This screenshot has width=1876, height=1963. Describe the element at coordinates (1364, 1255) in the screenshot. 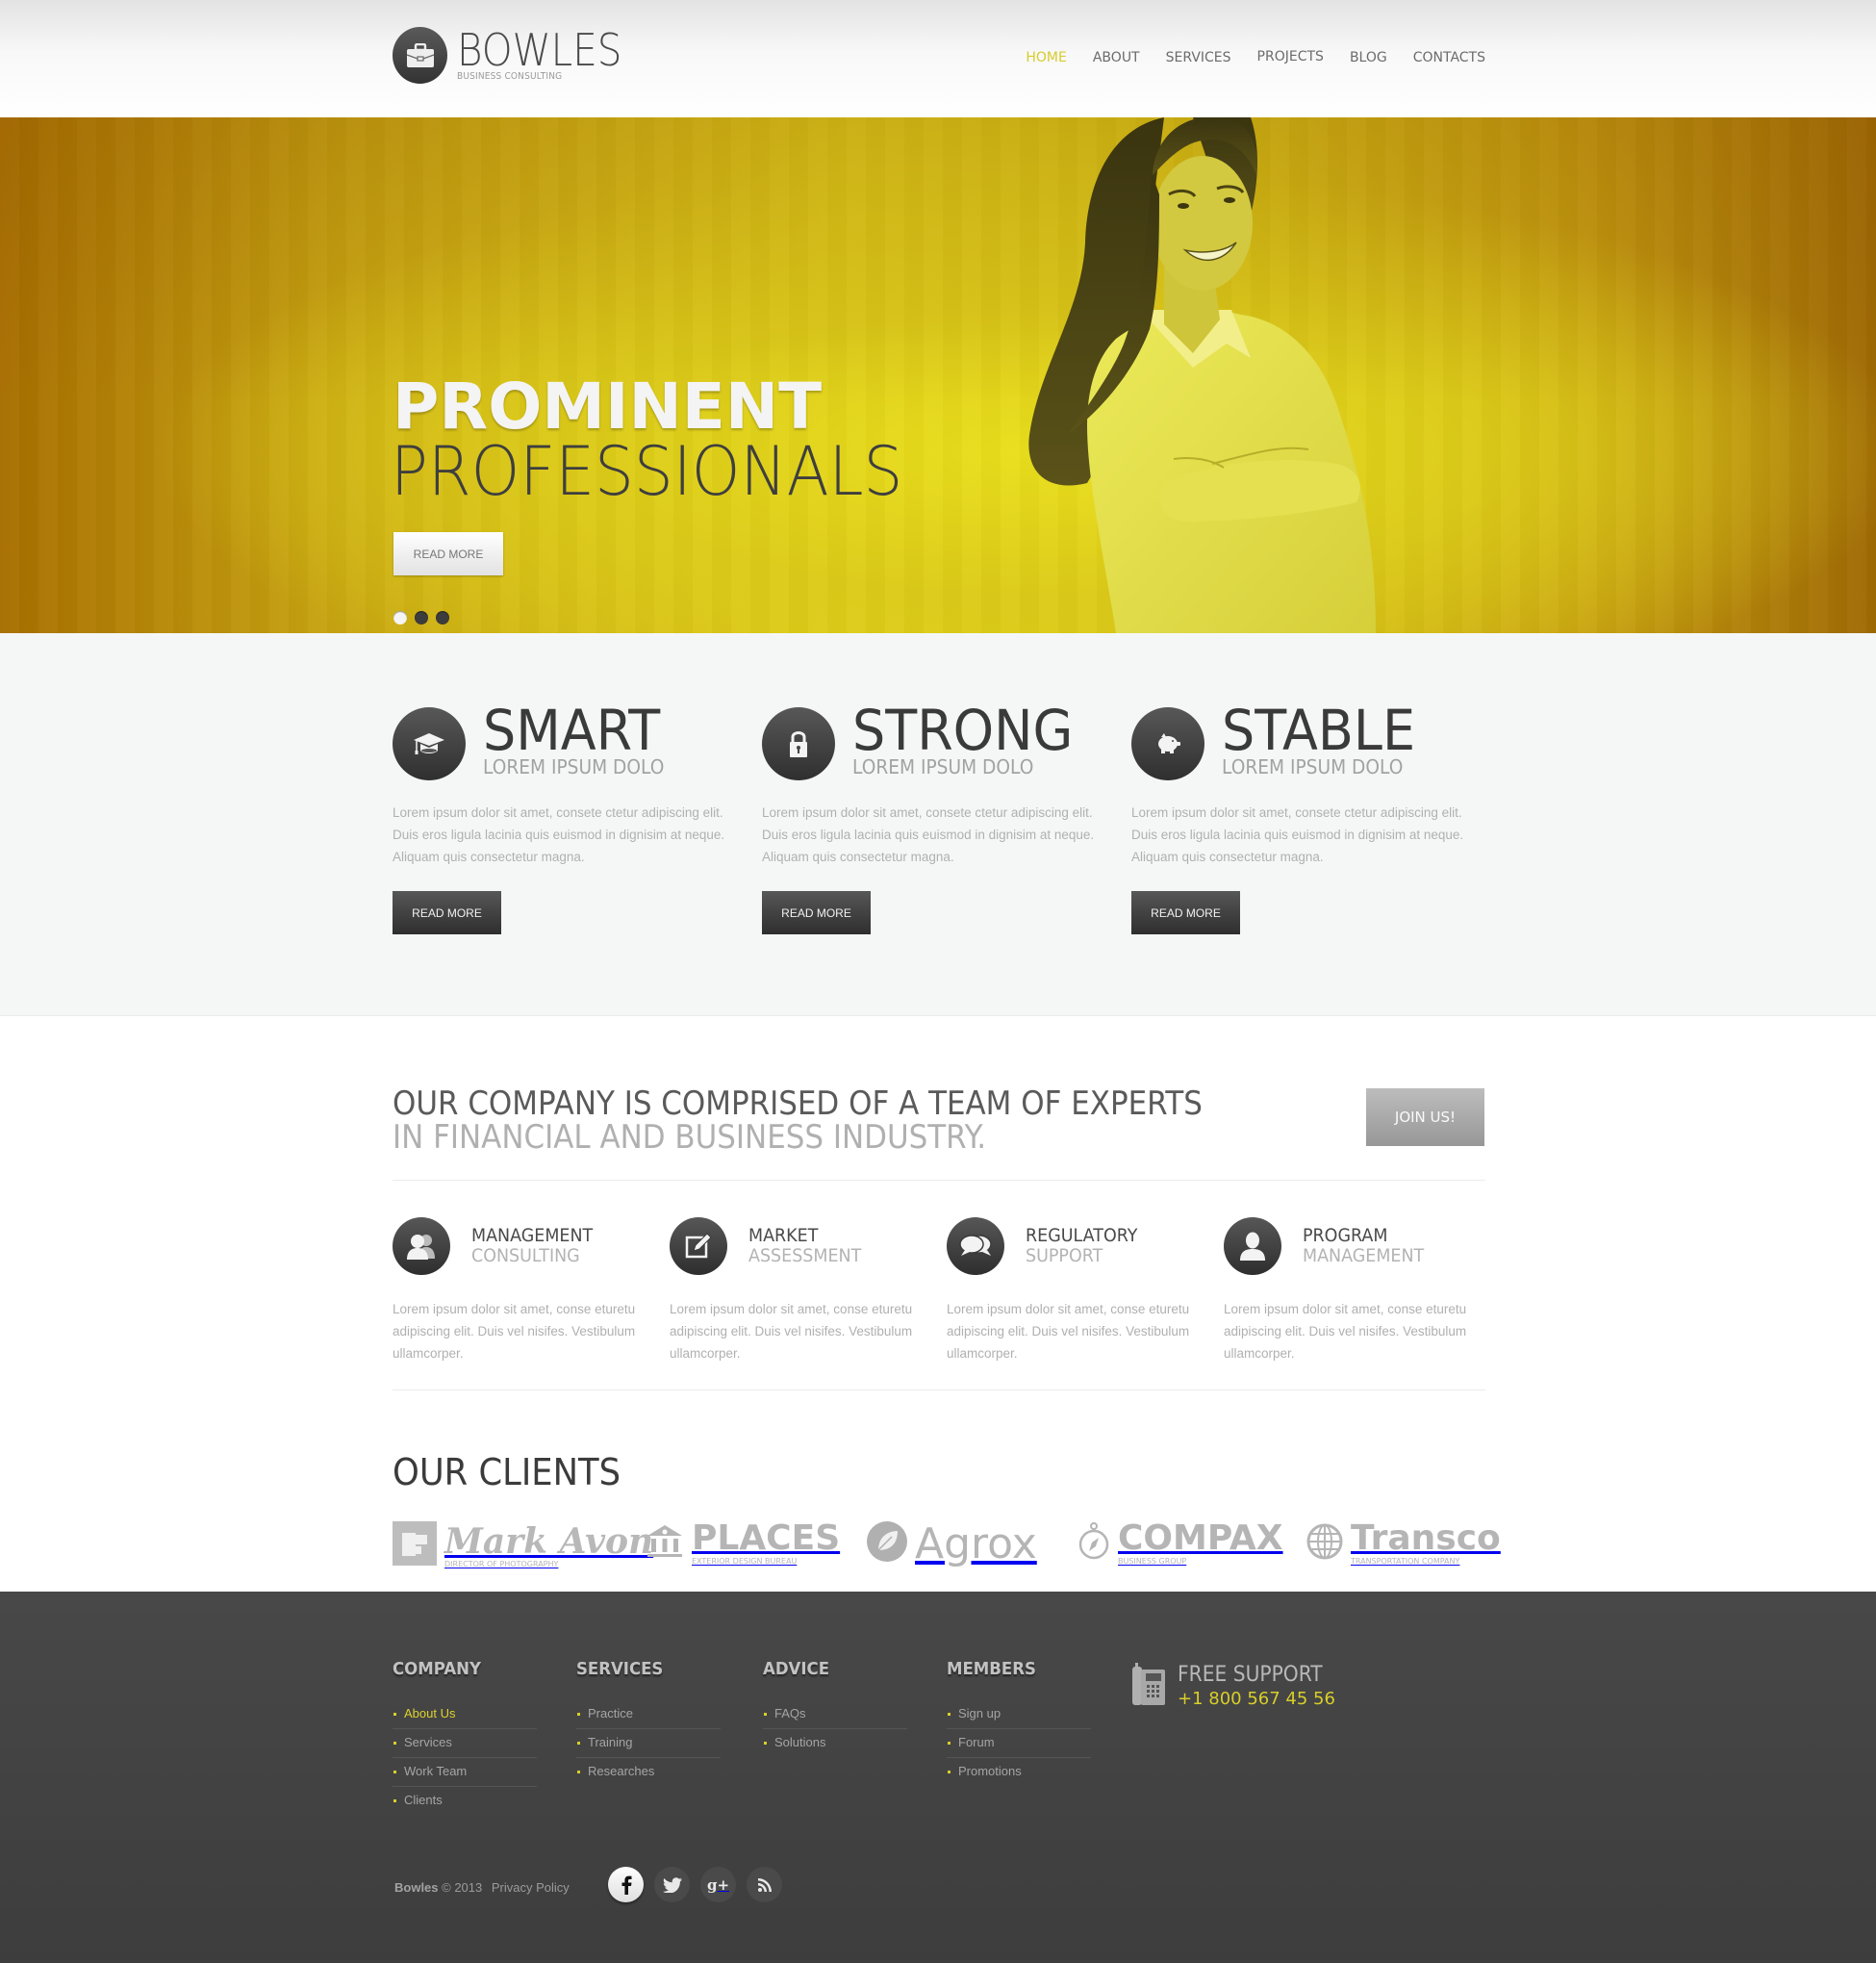

I see `service-subtitle: MANAGEMENT` at that location.